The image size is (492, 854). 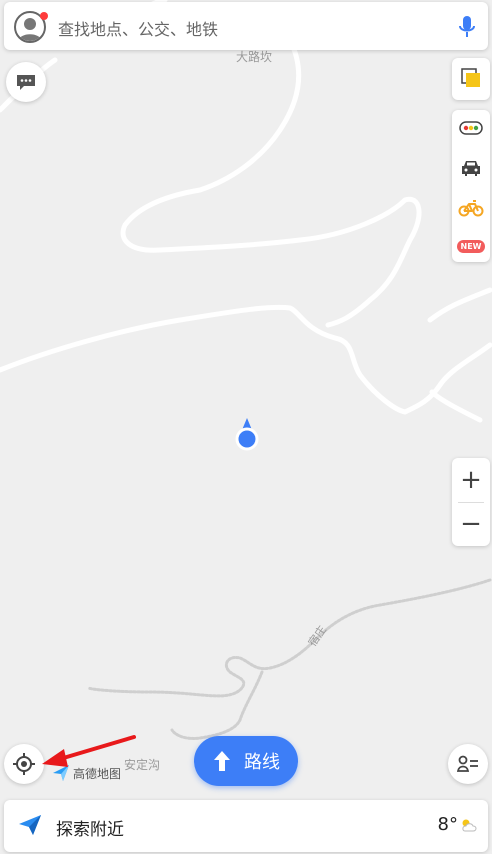 I want to click on amap-logo: 高德地图, so click(x=86, y=773).